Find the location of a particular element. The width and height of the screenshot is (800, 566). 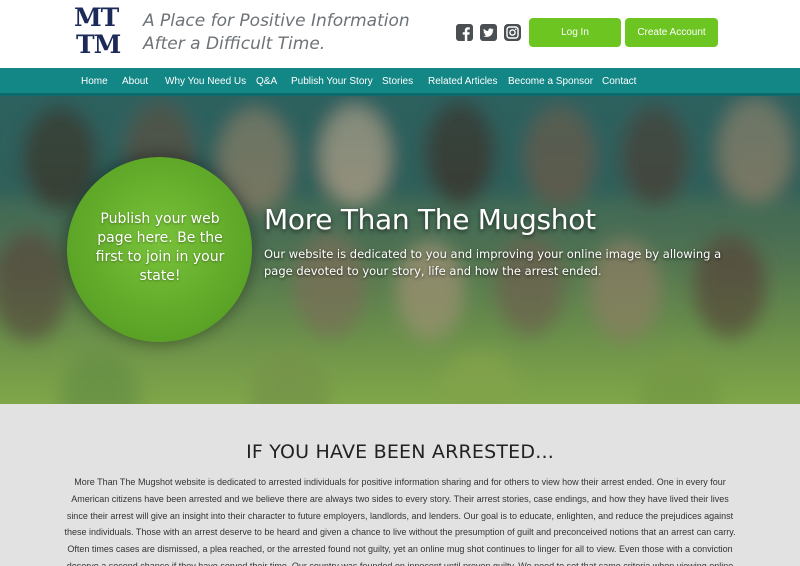

logo-line-1: MT is located at coordinates (96, 17).